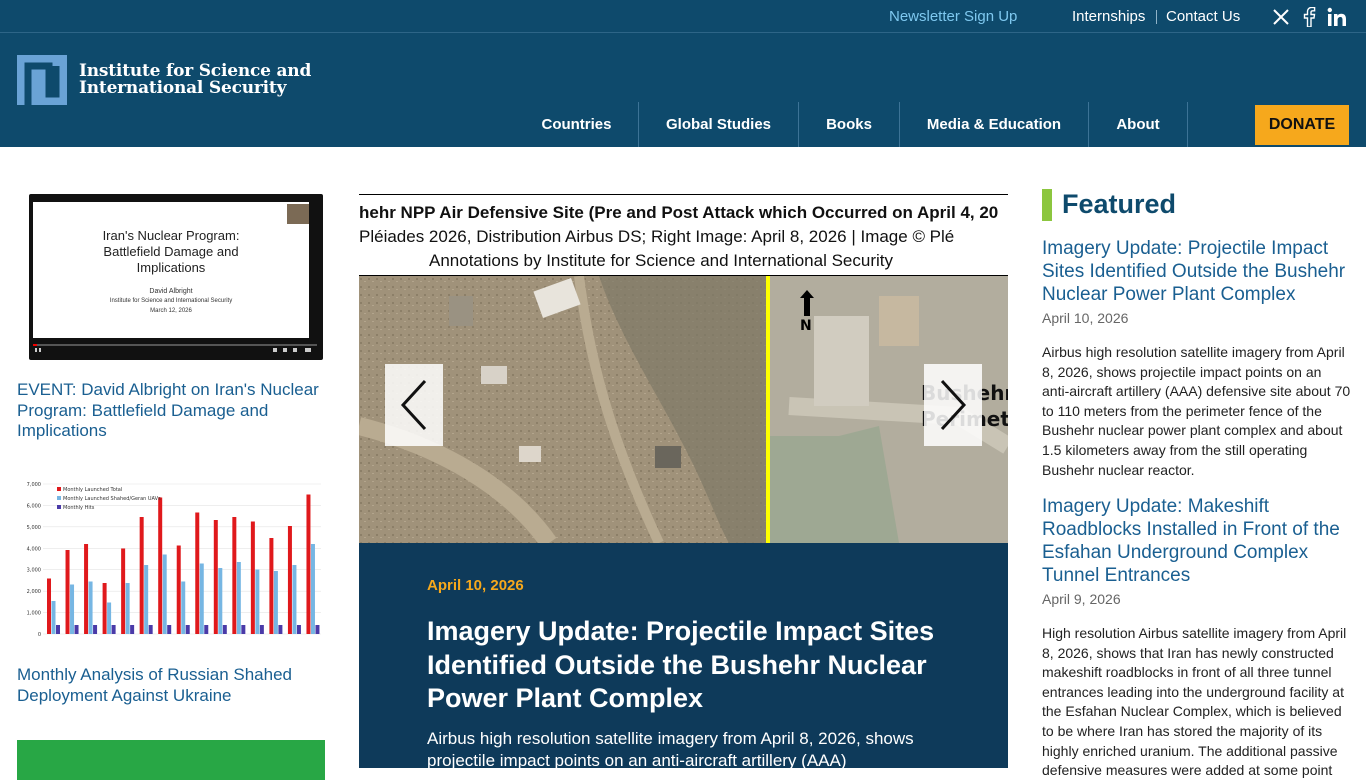  I want to click on linkedin-icon, so click(1337, 17).